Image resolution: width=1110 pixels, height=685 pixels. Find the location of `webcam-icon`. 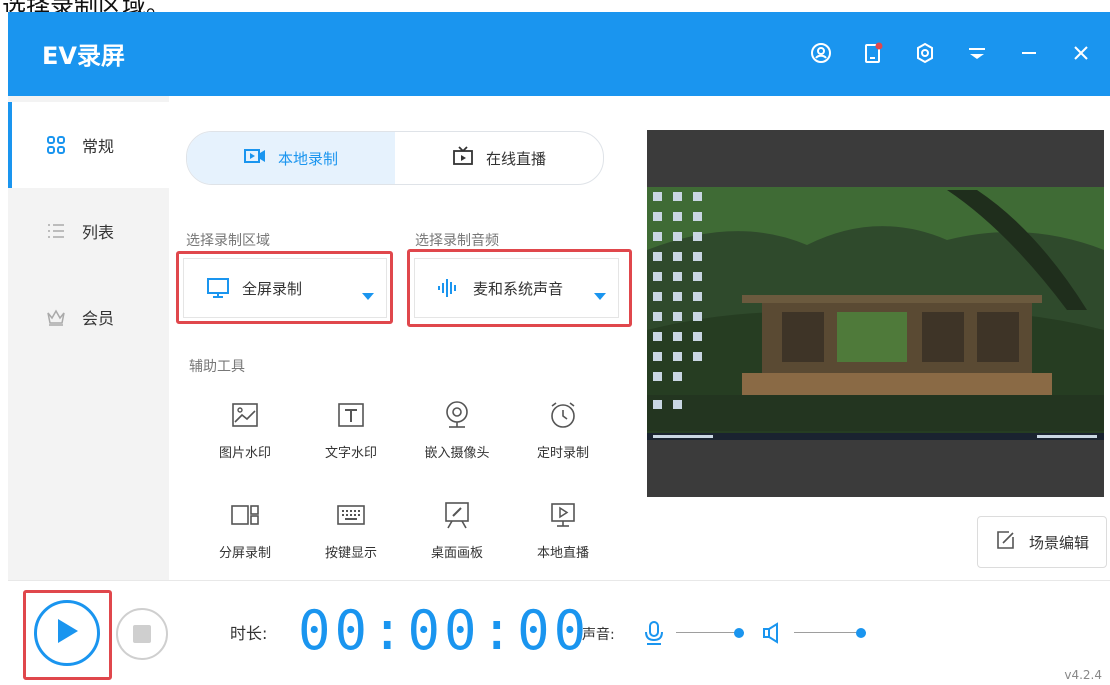

webcam-icon is located at coordinates (457, 415).